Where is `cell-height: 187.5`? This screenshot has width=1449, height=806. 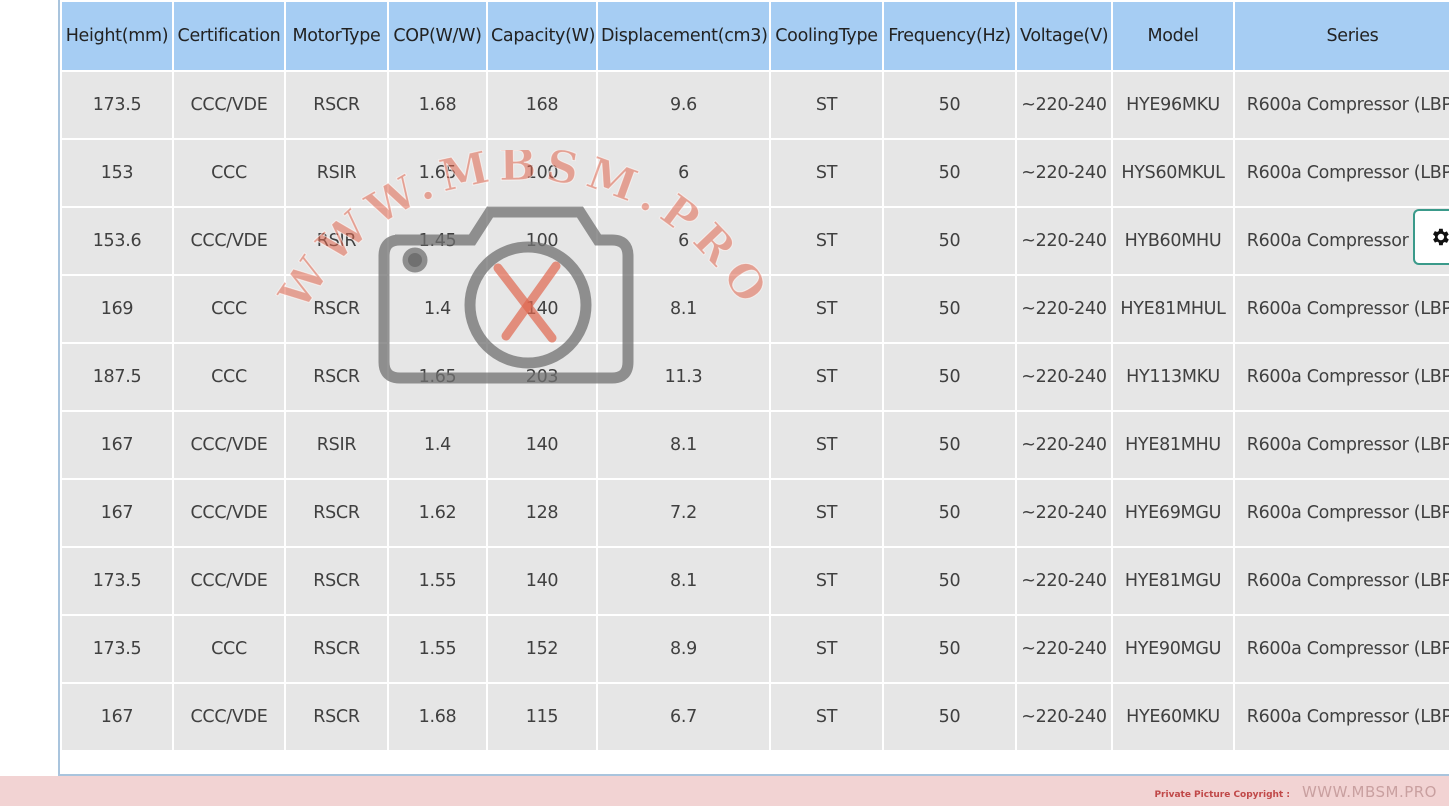
cell-height: 187.5 is located at coordinates (117, 377).